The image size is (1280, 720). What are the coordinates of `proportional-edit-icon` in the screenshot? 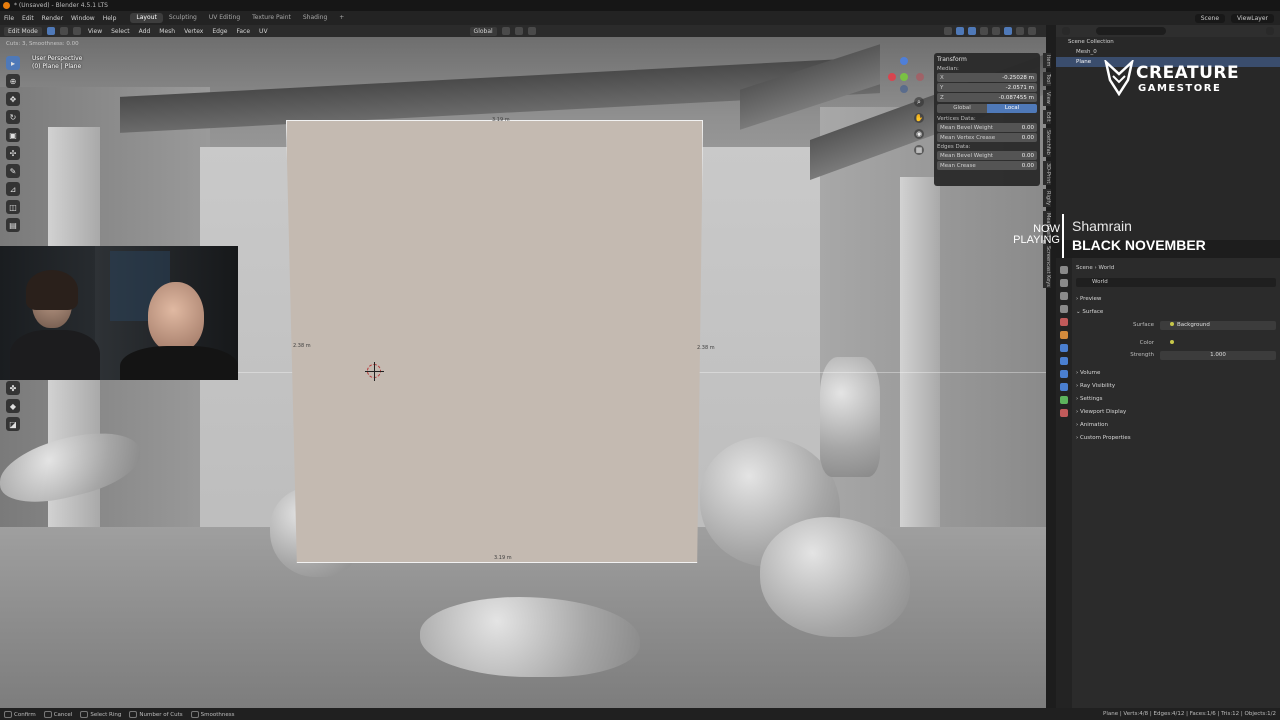 It's located at (531, 31).